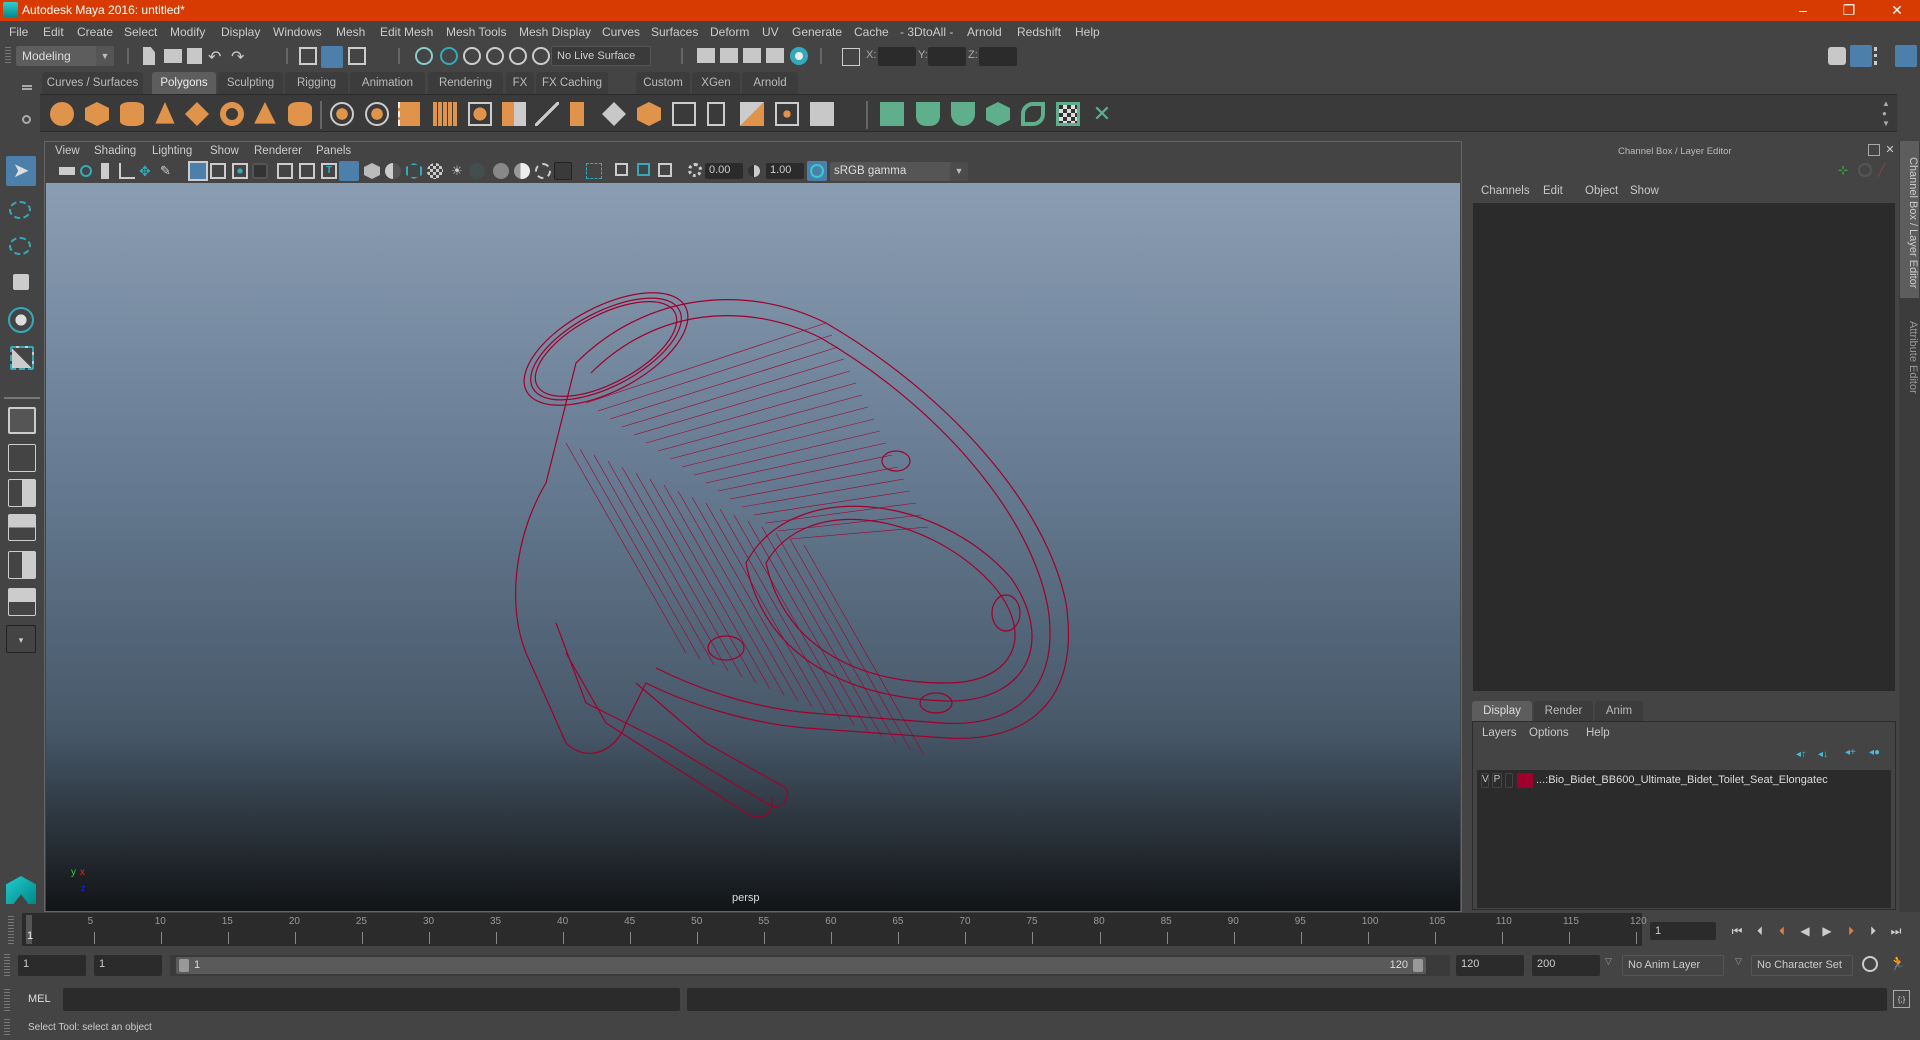 The height and width of the screenshot is (1040, 1920). What do you see at coordinates (67, 151) in the screenshot?
I see `vp-menu-view: View` at bounding box center [67, 151].